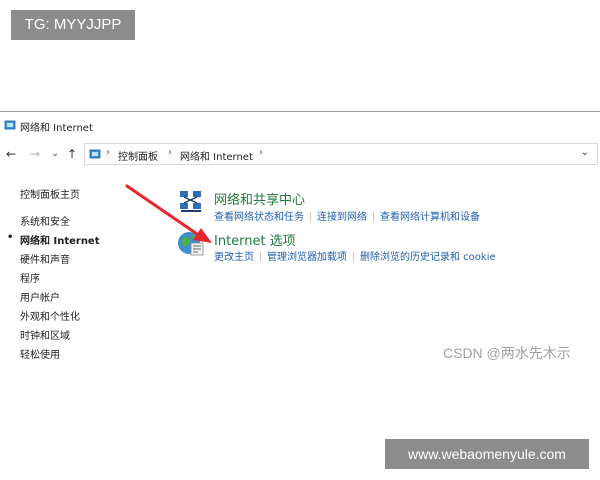 Image resolution: width=600 pixels, height=480 pixels. I want to click on category-title-network-sharing-center: 网络和共享中心, so click(259, 198).